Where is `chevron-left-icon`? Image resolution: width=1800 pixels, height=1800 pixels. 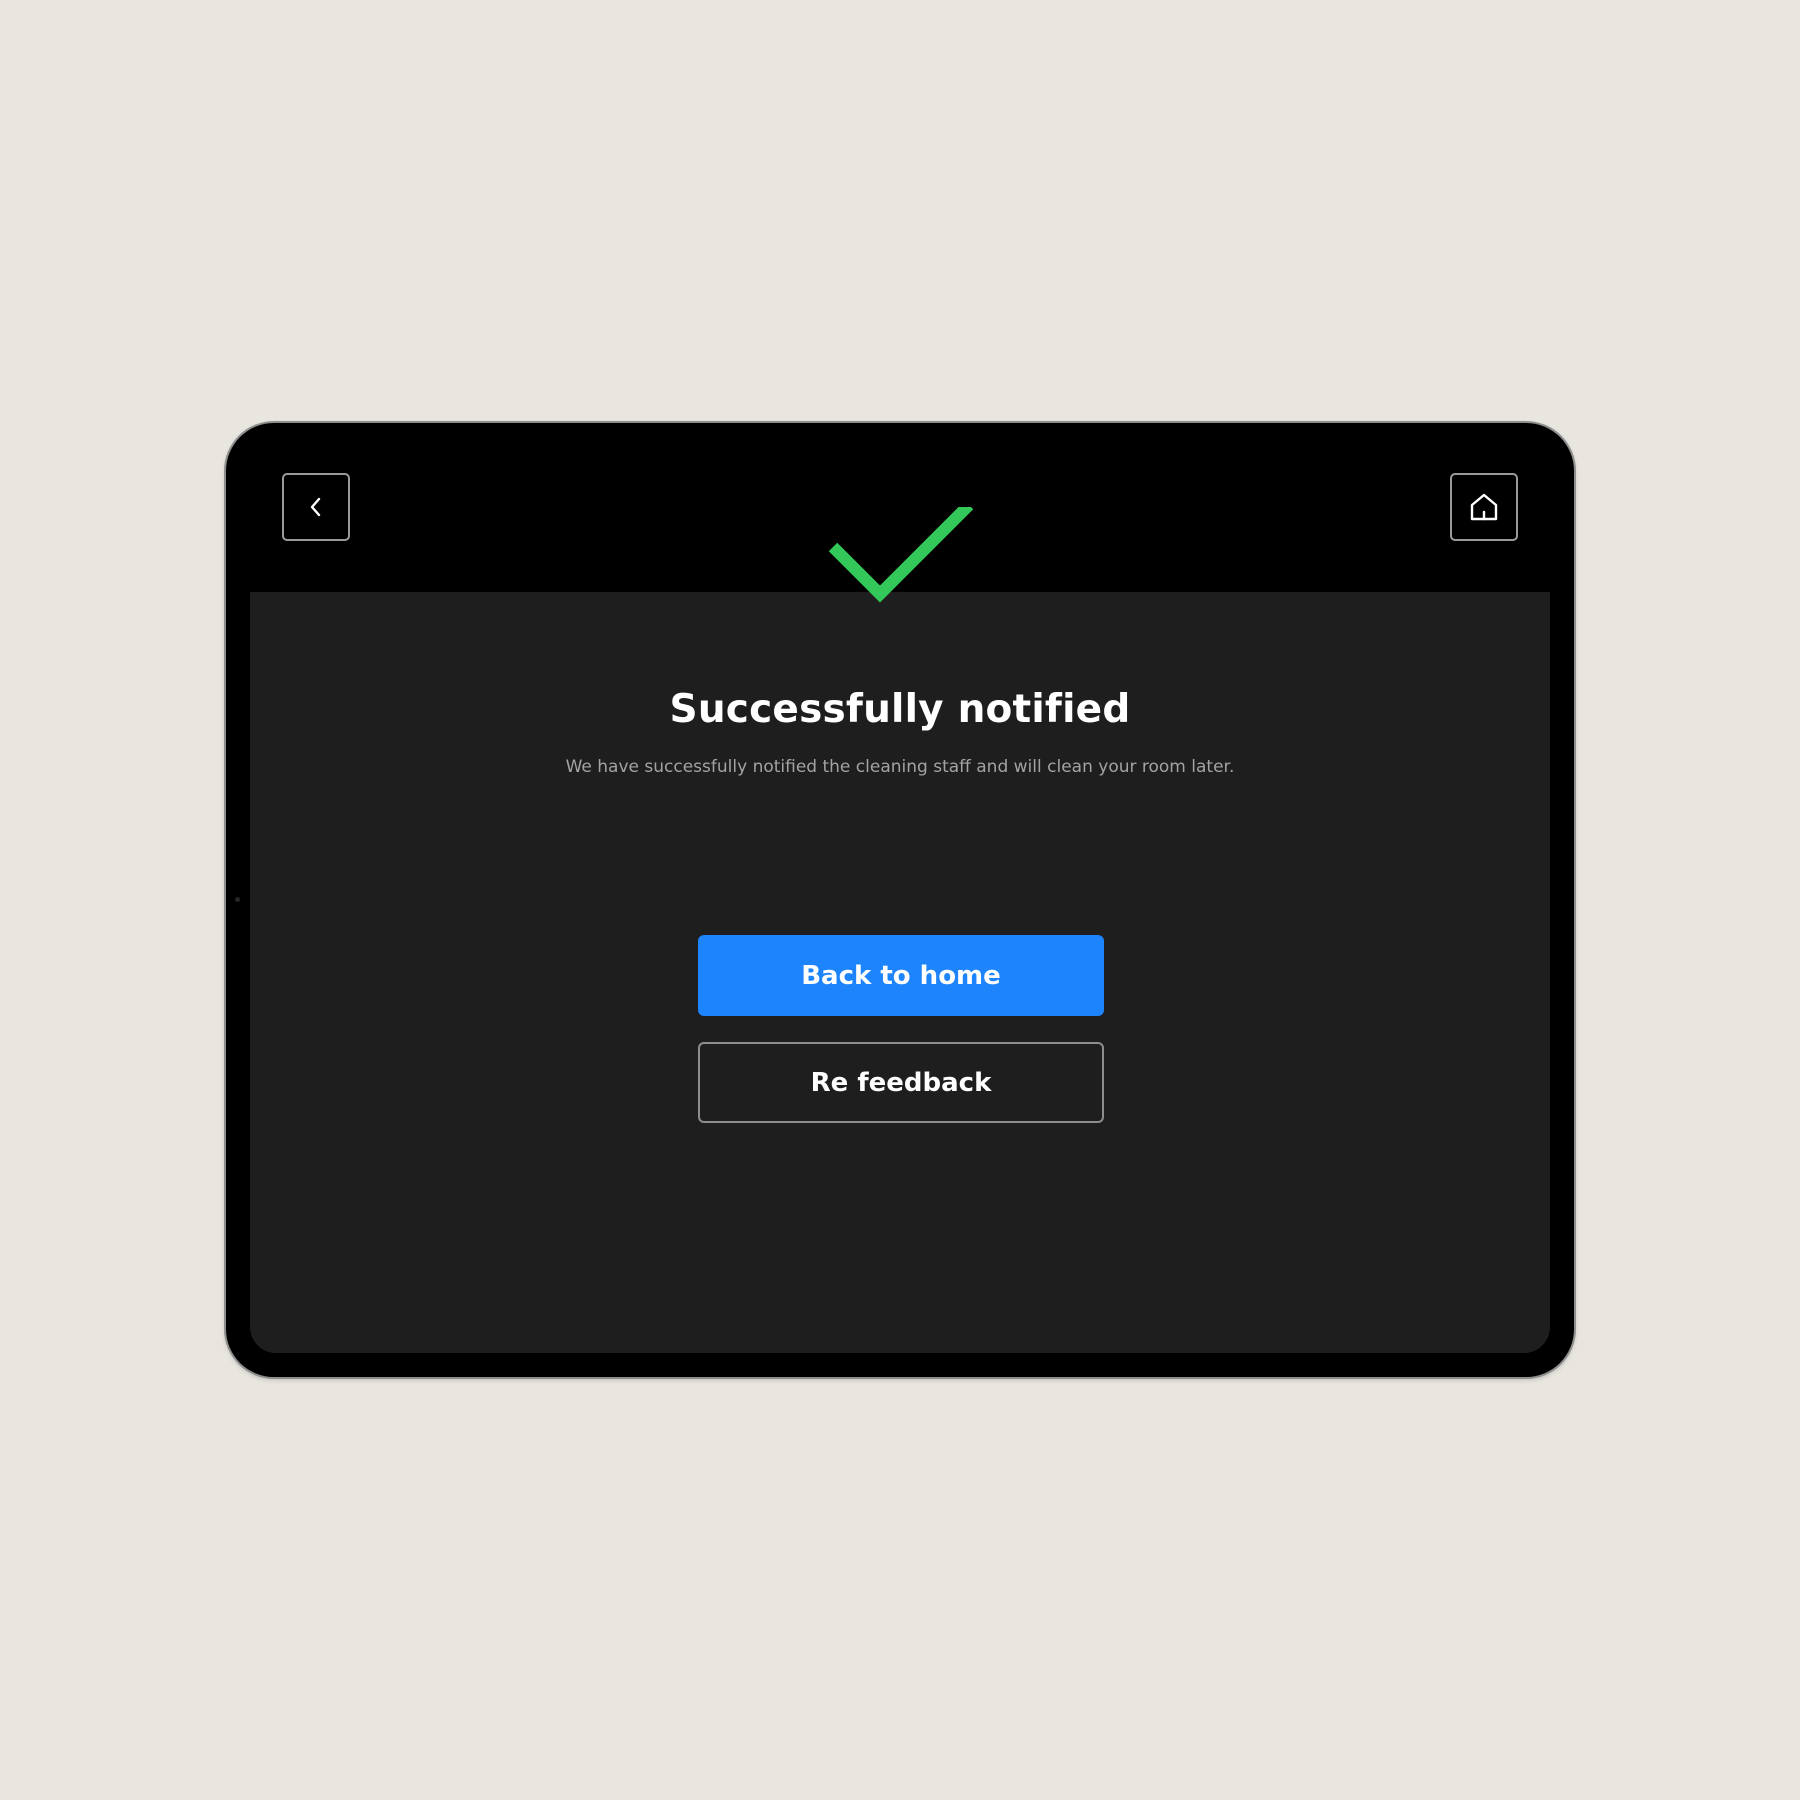 chevron-left-icon is located at coordinates (315, 507).